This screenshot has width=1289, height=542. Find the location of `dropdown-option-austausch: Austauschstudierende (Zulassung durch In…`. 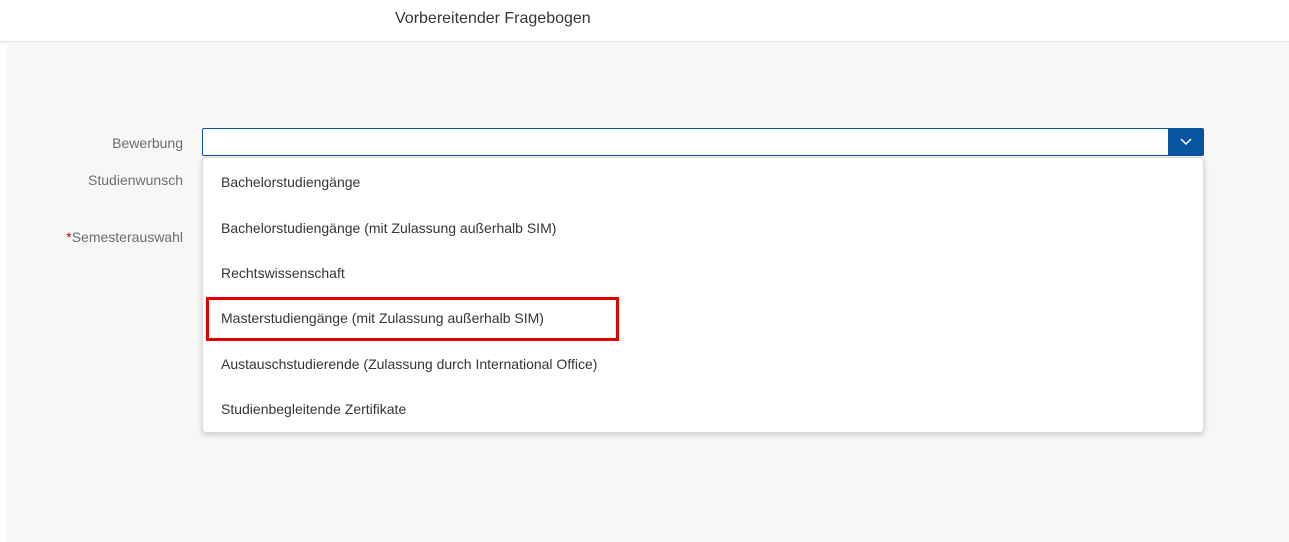

dropdown-option-austausch: Austauschstudierende (Zulassung durch In… is located at coordinates (703, 364).